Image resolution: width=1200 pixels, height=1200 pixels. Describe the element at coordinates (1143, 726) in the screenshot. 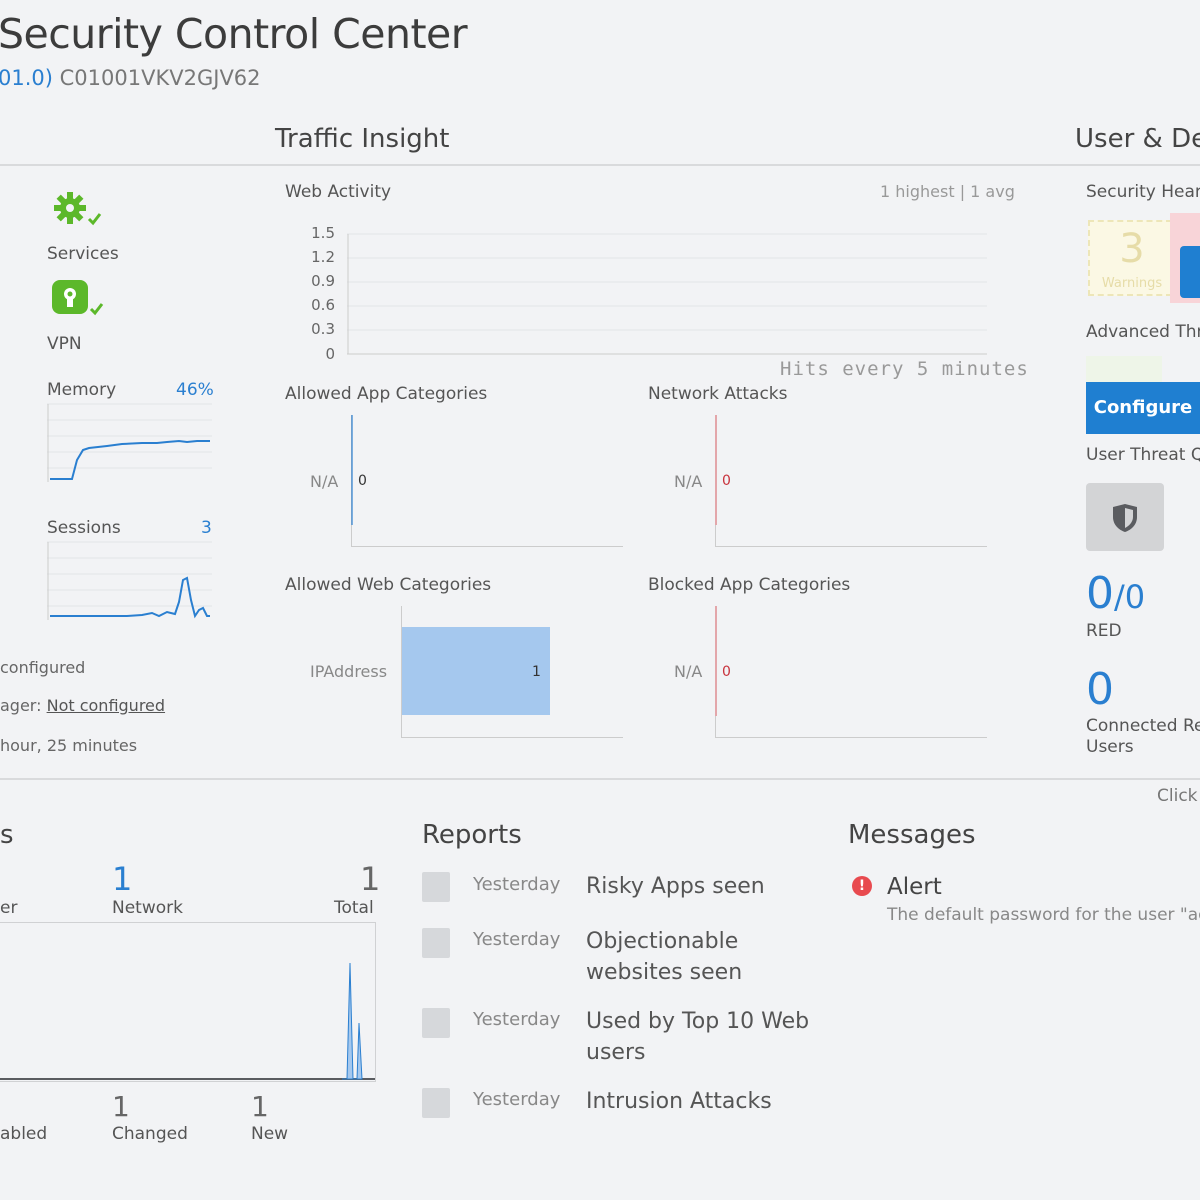

I see `connected-users-label-1: Connected Re` at that location.